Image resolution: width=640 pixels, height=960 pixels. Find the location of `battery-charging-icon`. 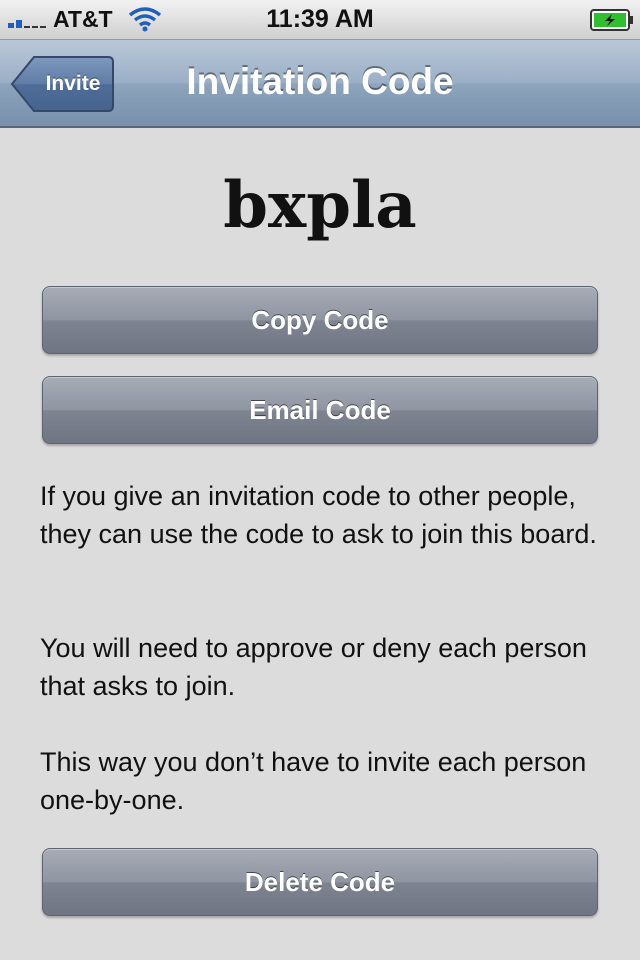

battery-charging-icon is located at coordinates (611, 20).